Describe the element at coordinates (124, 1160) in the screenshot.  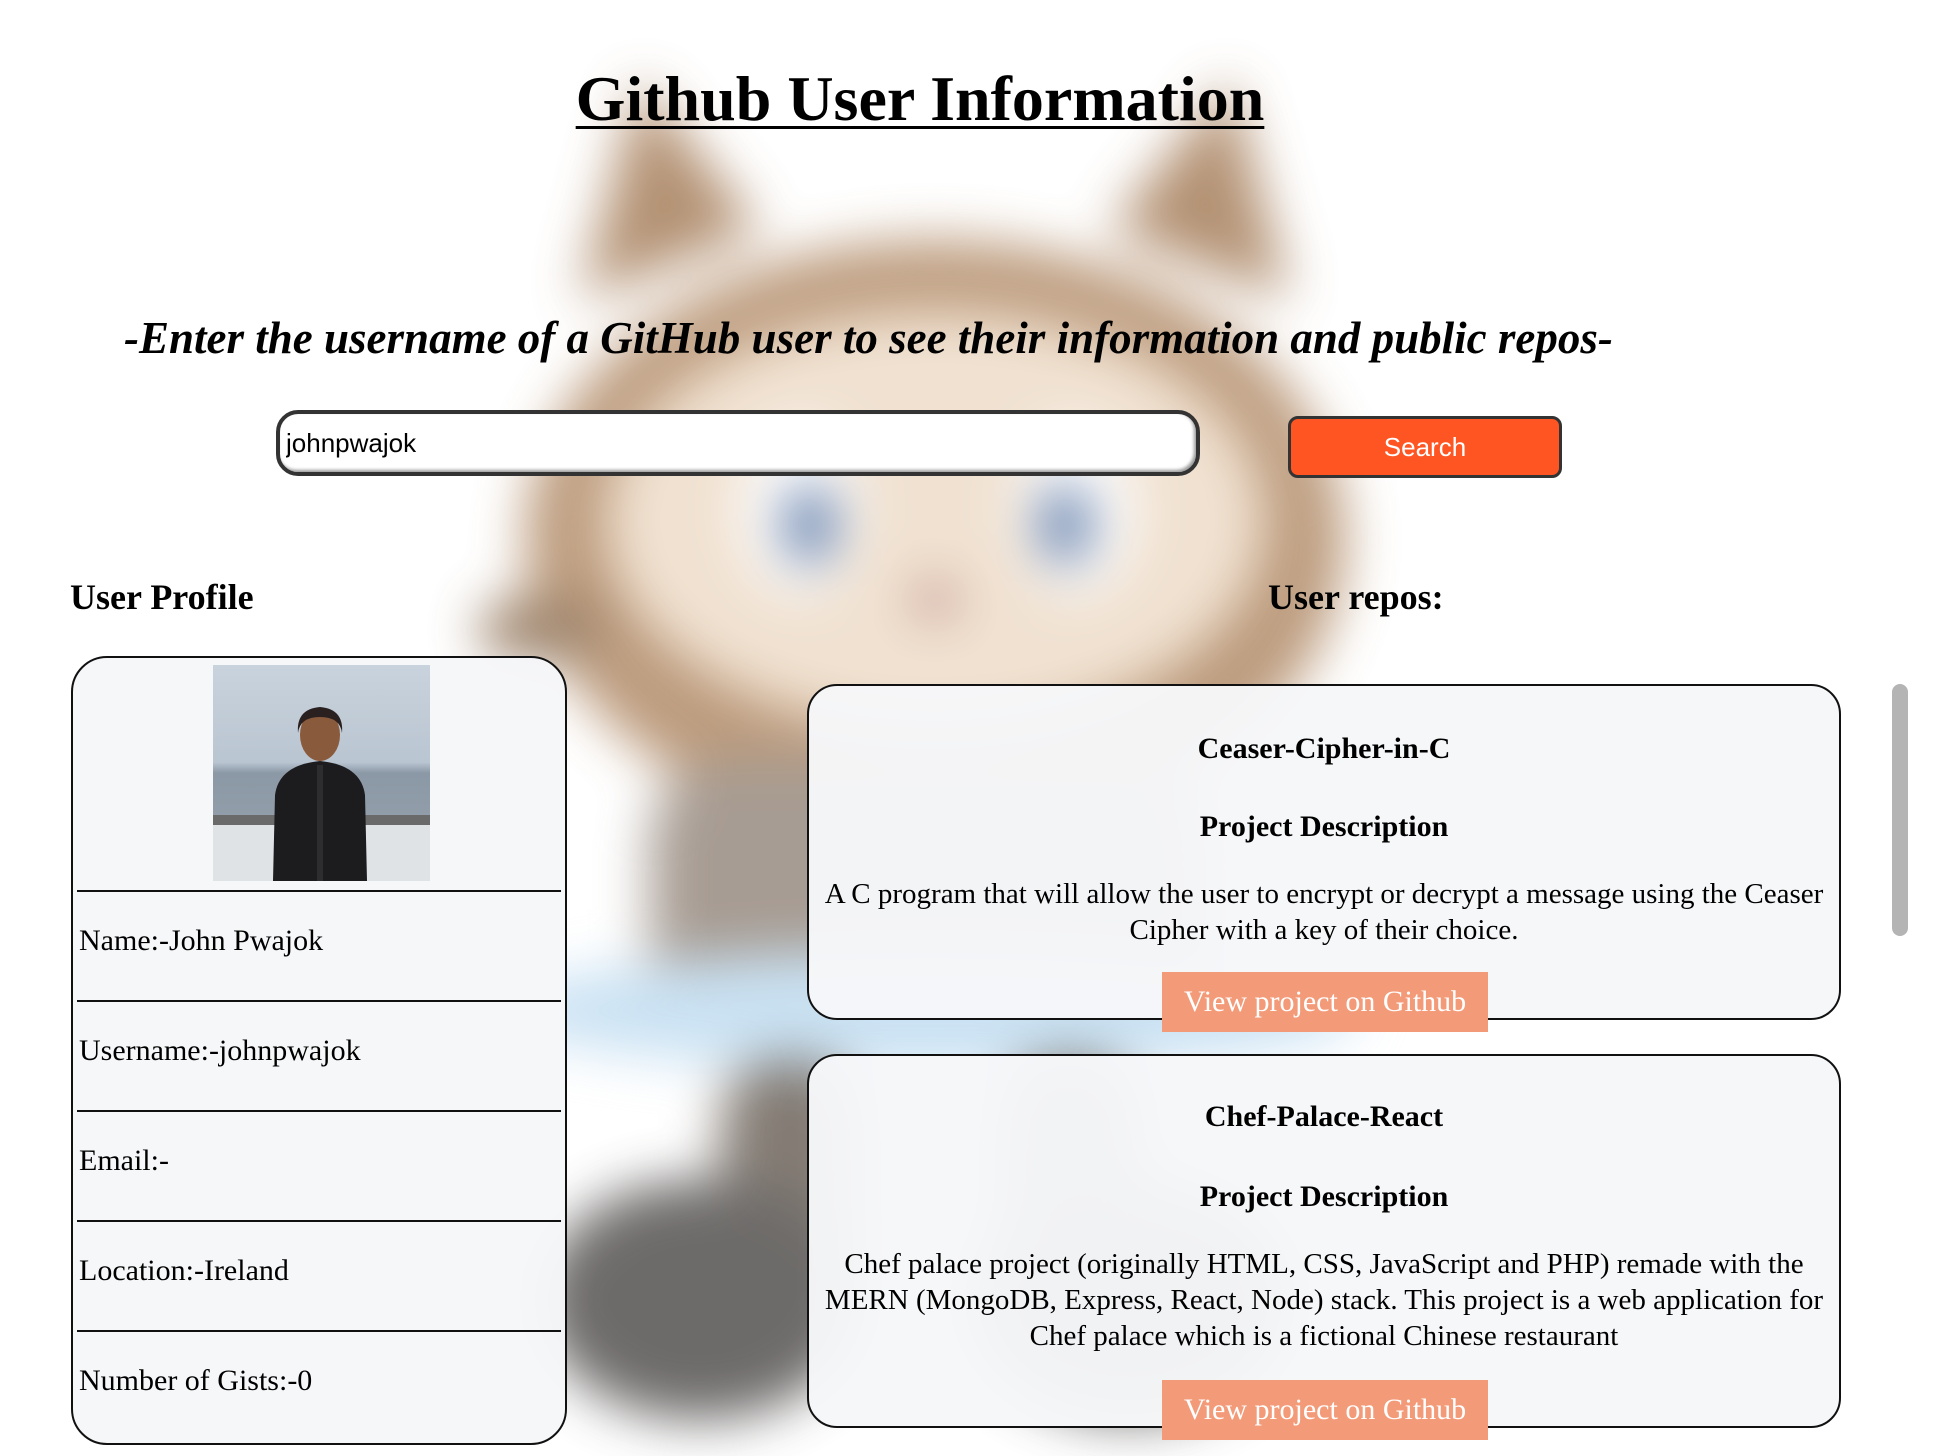
I see `profile-email: Email:-` at that location.